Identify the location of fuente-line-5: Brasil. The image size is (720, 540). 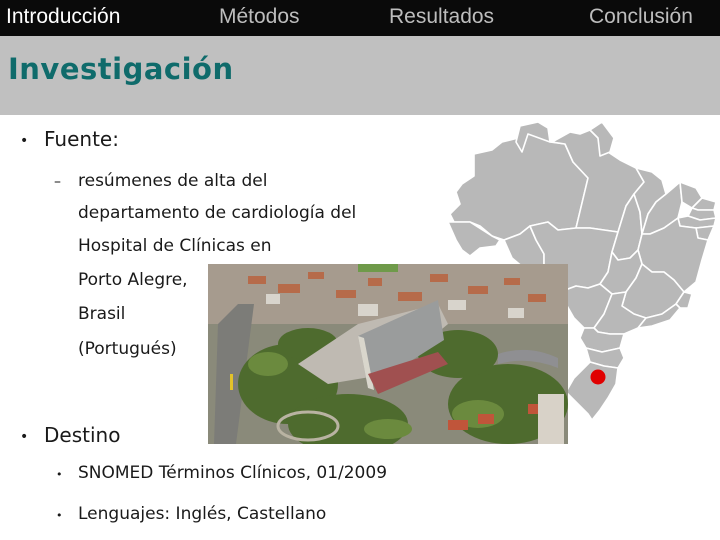
(102, 314).